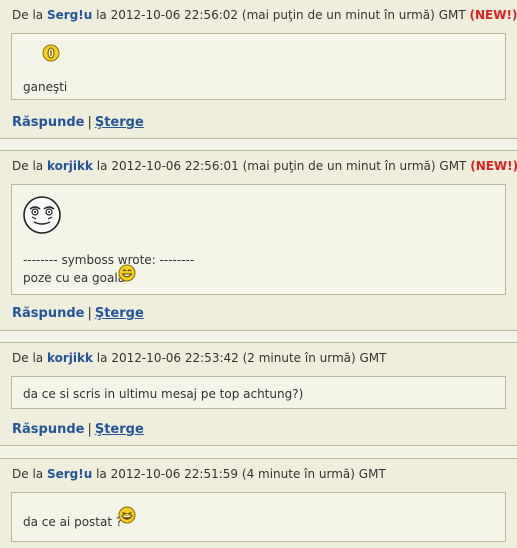  I want to click on comment-body: da ce ai postat ?, so click(258, 517).